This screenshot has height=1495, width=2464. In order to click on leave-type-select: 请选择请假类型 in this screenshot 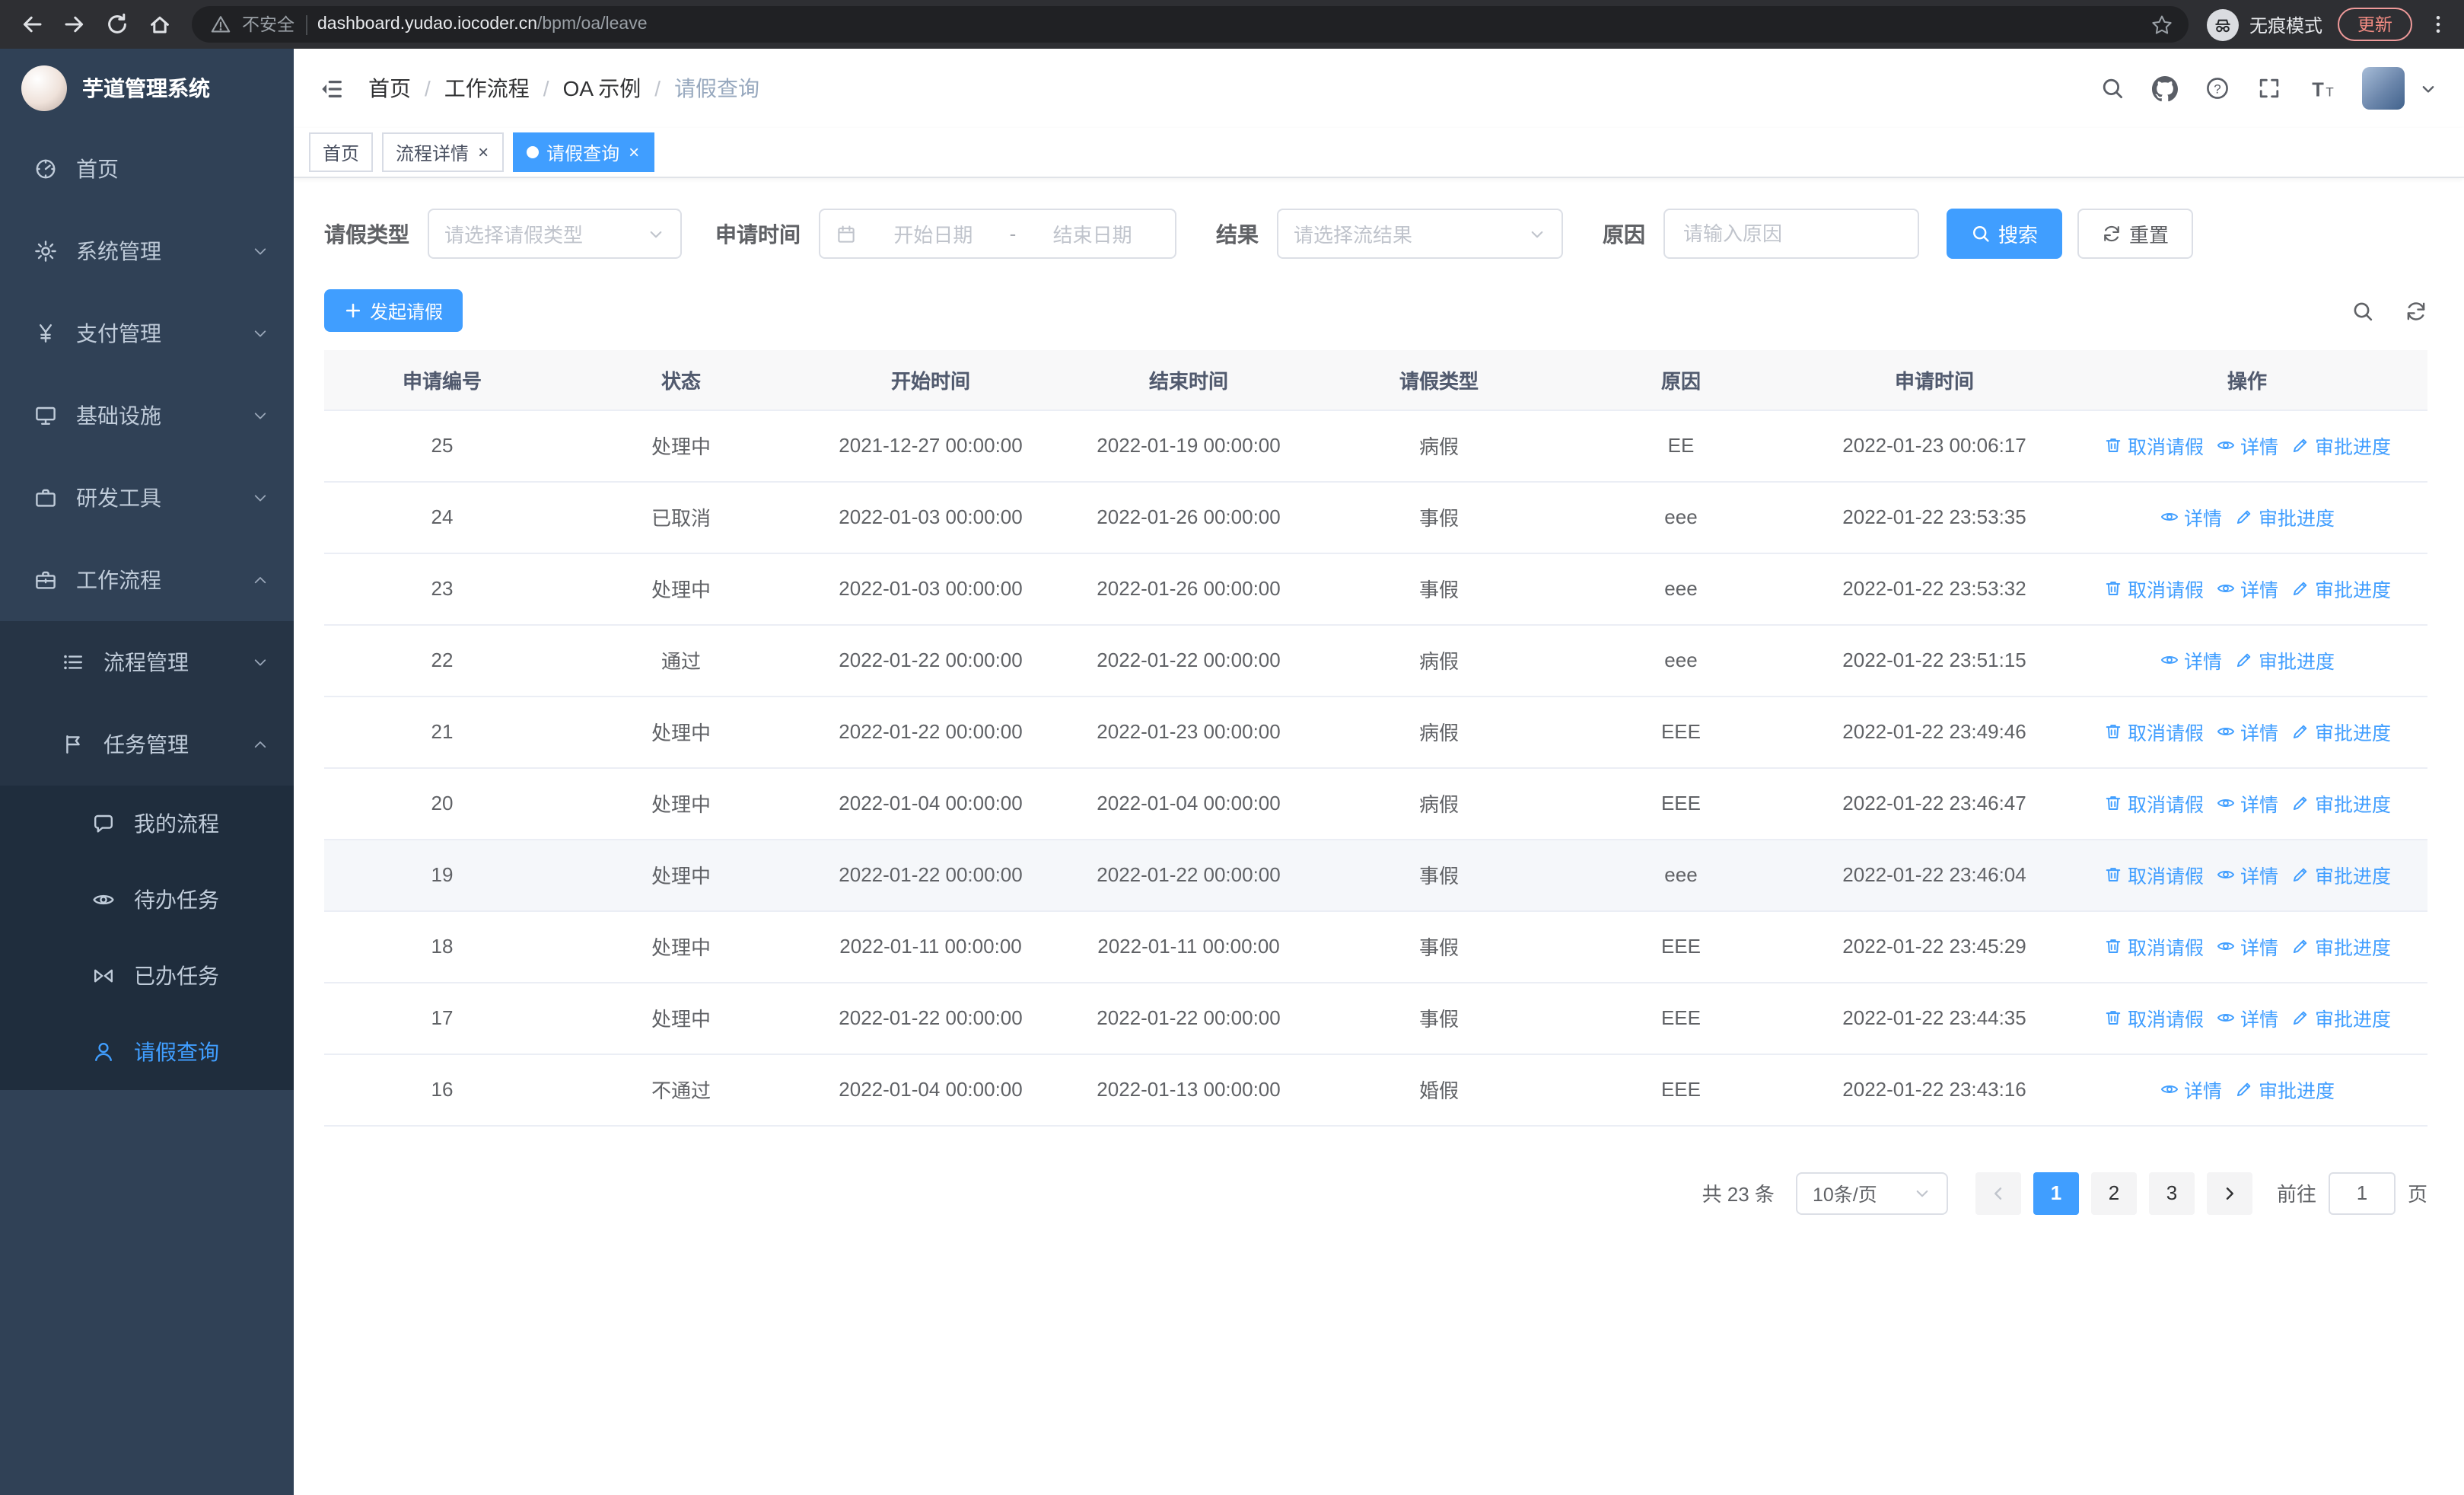, I will do `click(555, 234)`.